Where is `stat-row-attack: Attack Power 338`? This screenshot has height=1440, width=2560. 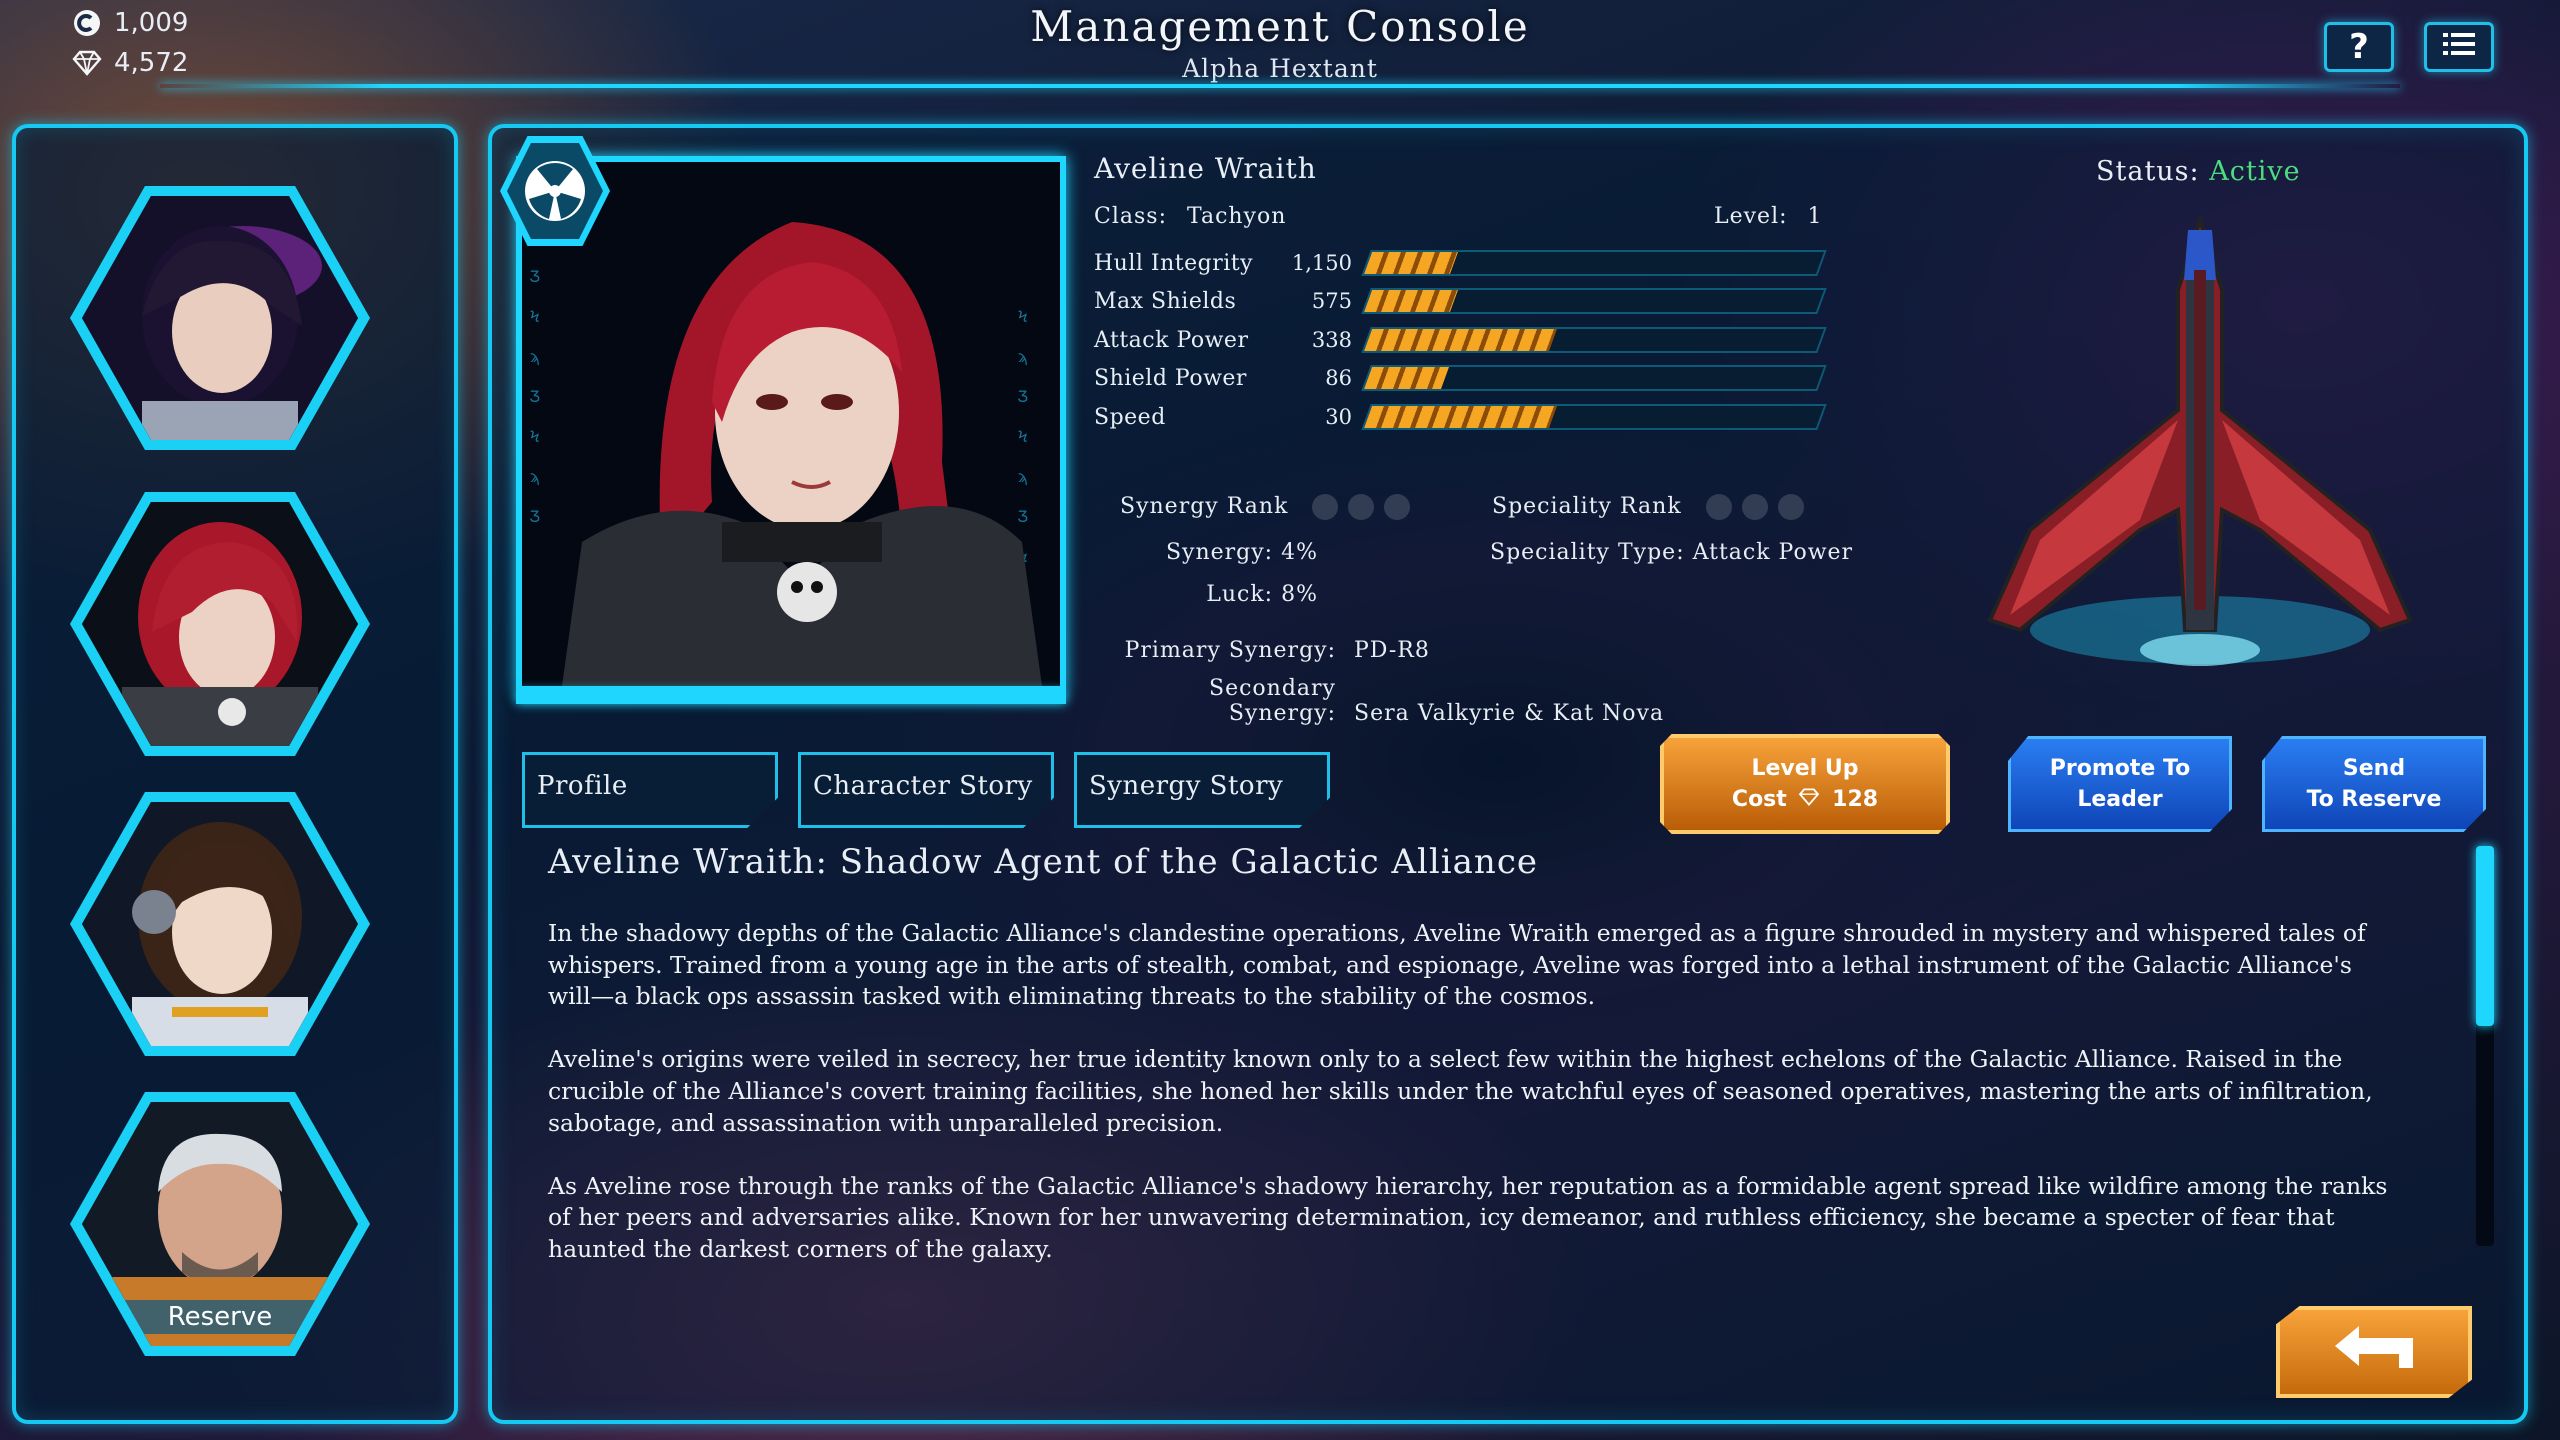
stat-row-attack: Attack Power 338 is located at coordinates (1460, 340).